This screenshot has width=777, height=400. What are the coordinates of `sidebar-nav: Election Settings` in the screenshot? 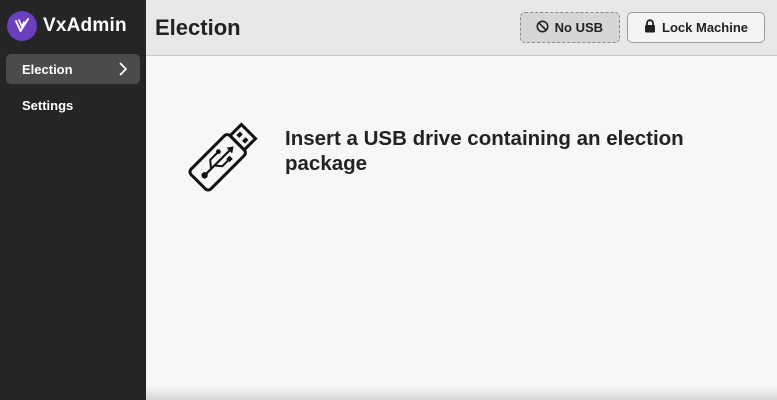 It's located at (73, 86).